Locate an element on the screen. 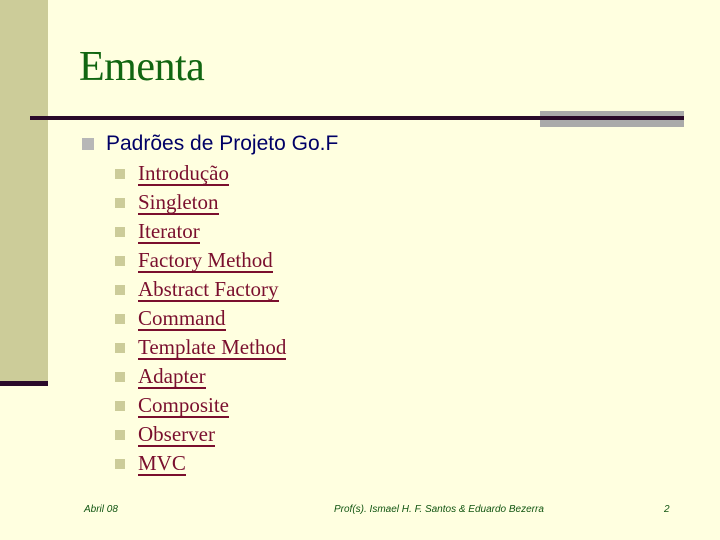 This screenshot has height=540, width=720. topic-item: Factory Method is located at coordinates (200, 260).